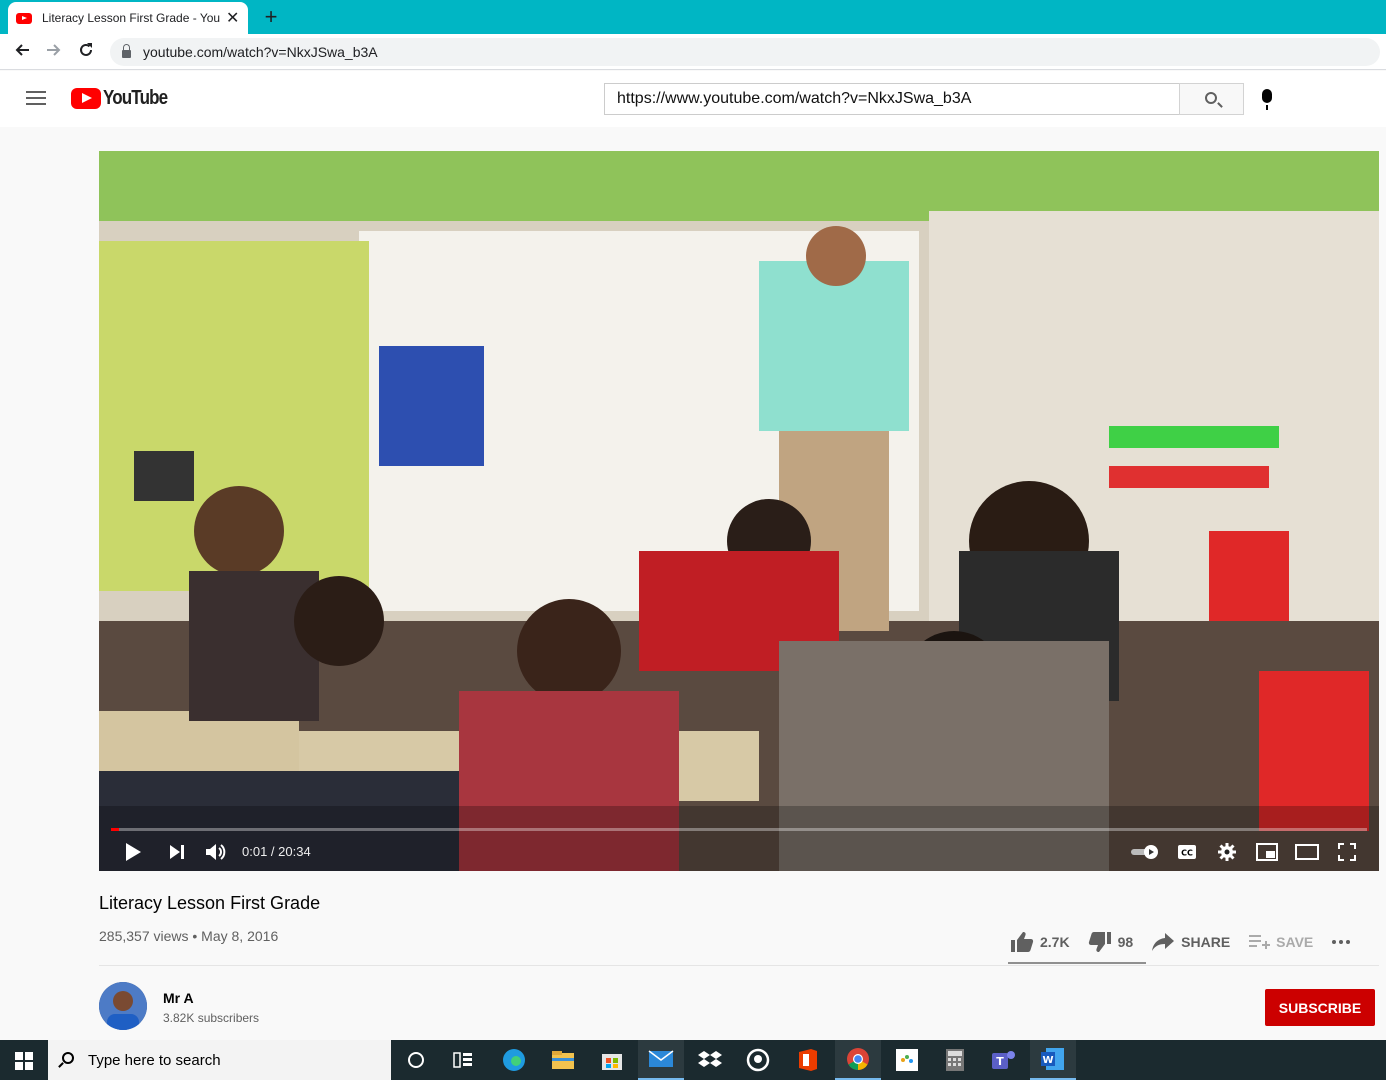 This screenshot has height=1080, width=1386. I want to click on lock-icon, so click(126, 50).